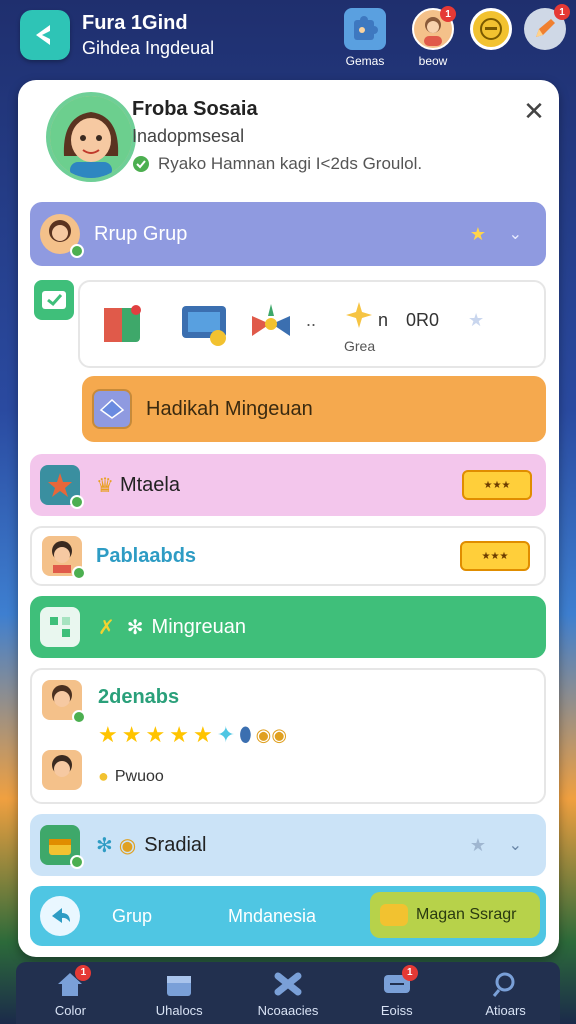  Describe the element at coordinates (70, 1010) in the screenshot. I see `nav-label: Color` at that location.